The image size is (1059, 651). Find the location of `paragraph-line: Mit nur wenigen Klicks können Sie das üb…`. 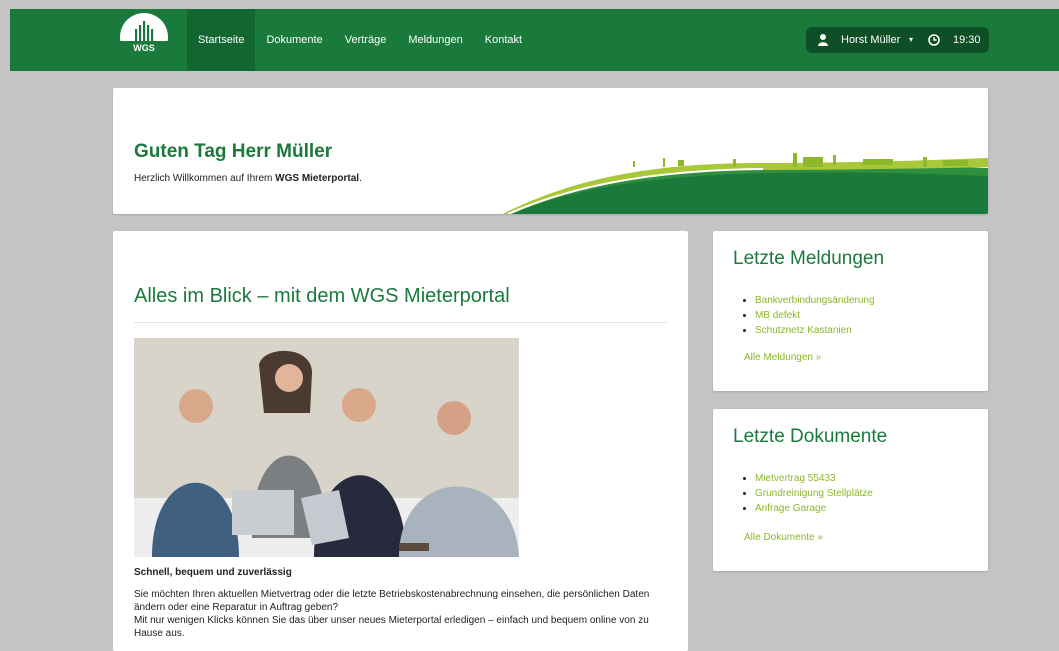

paragraph-line: Mit nur wenigen Klicks können Sie das üb… is located at coordinates (391, 627).